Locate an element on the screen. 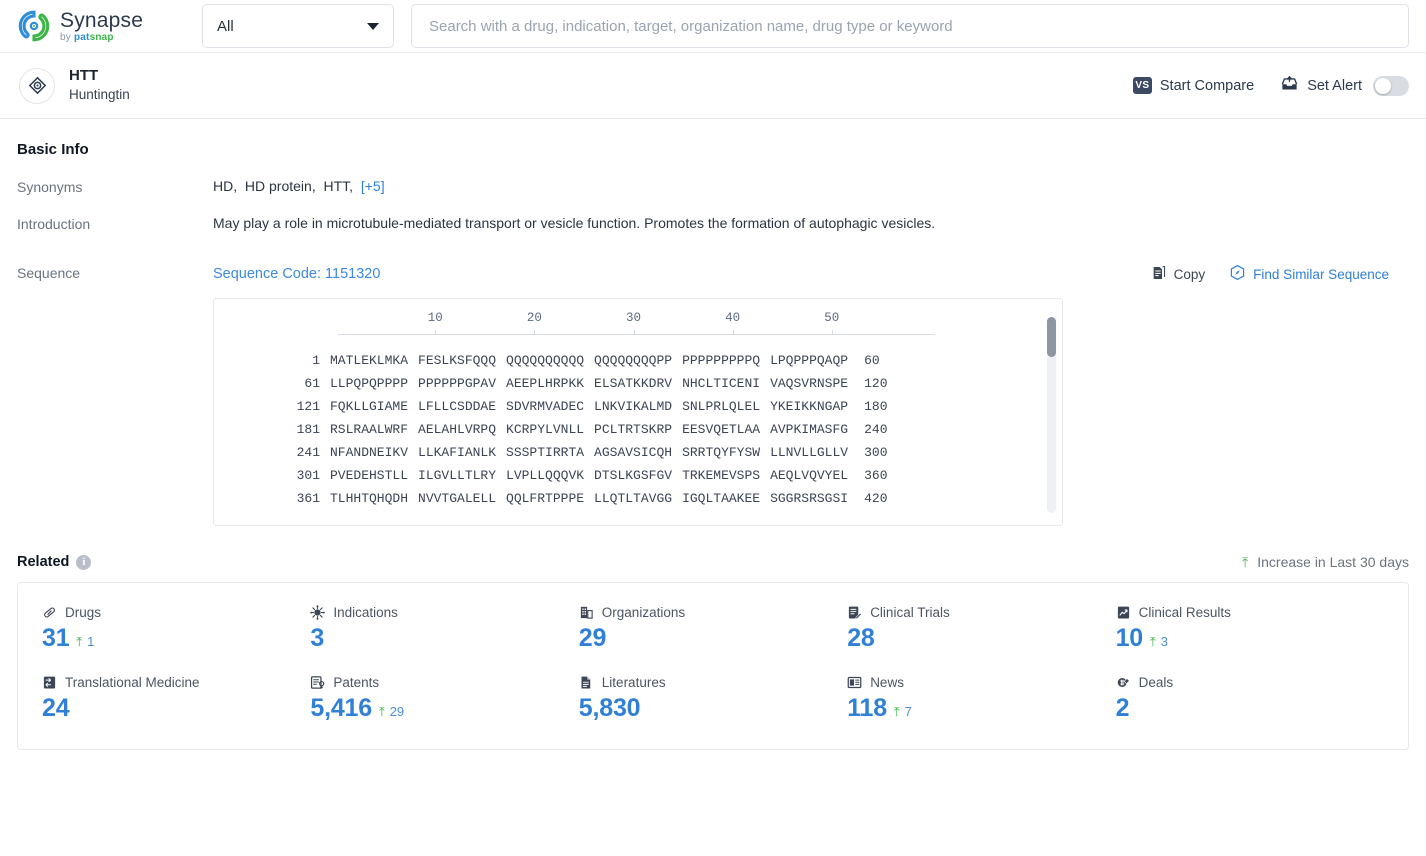 This screenshot has height=856, width=1426. stat-value: 2 is located at coordinates (1122, 708).